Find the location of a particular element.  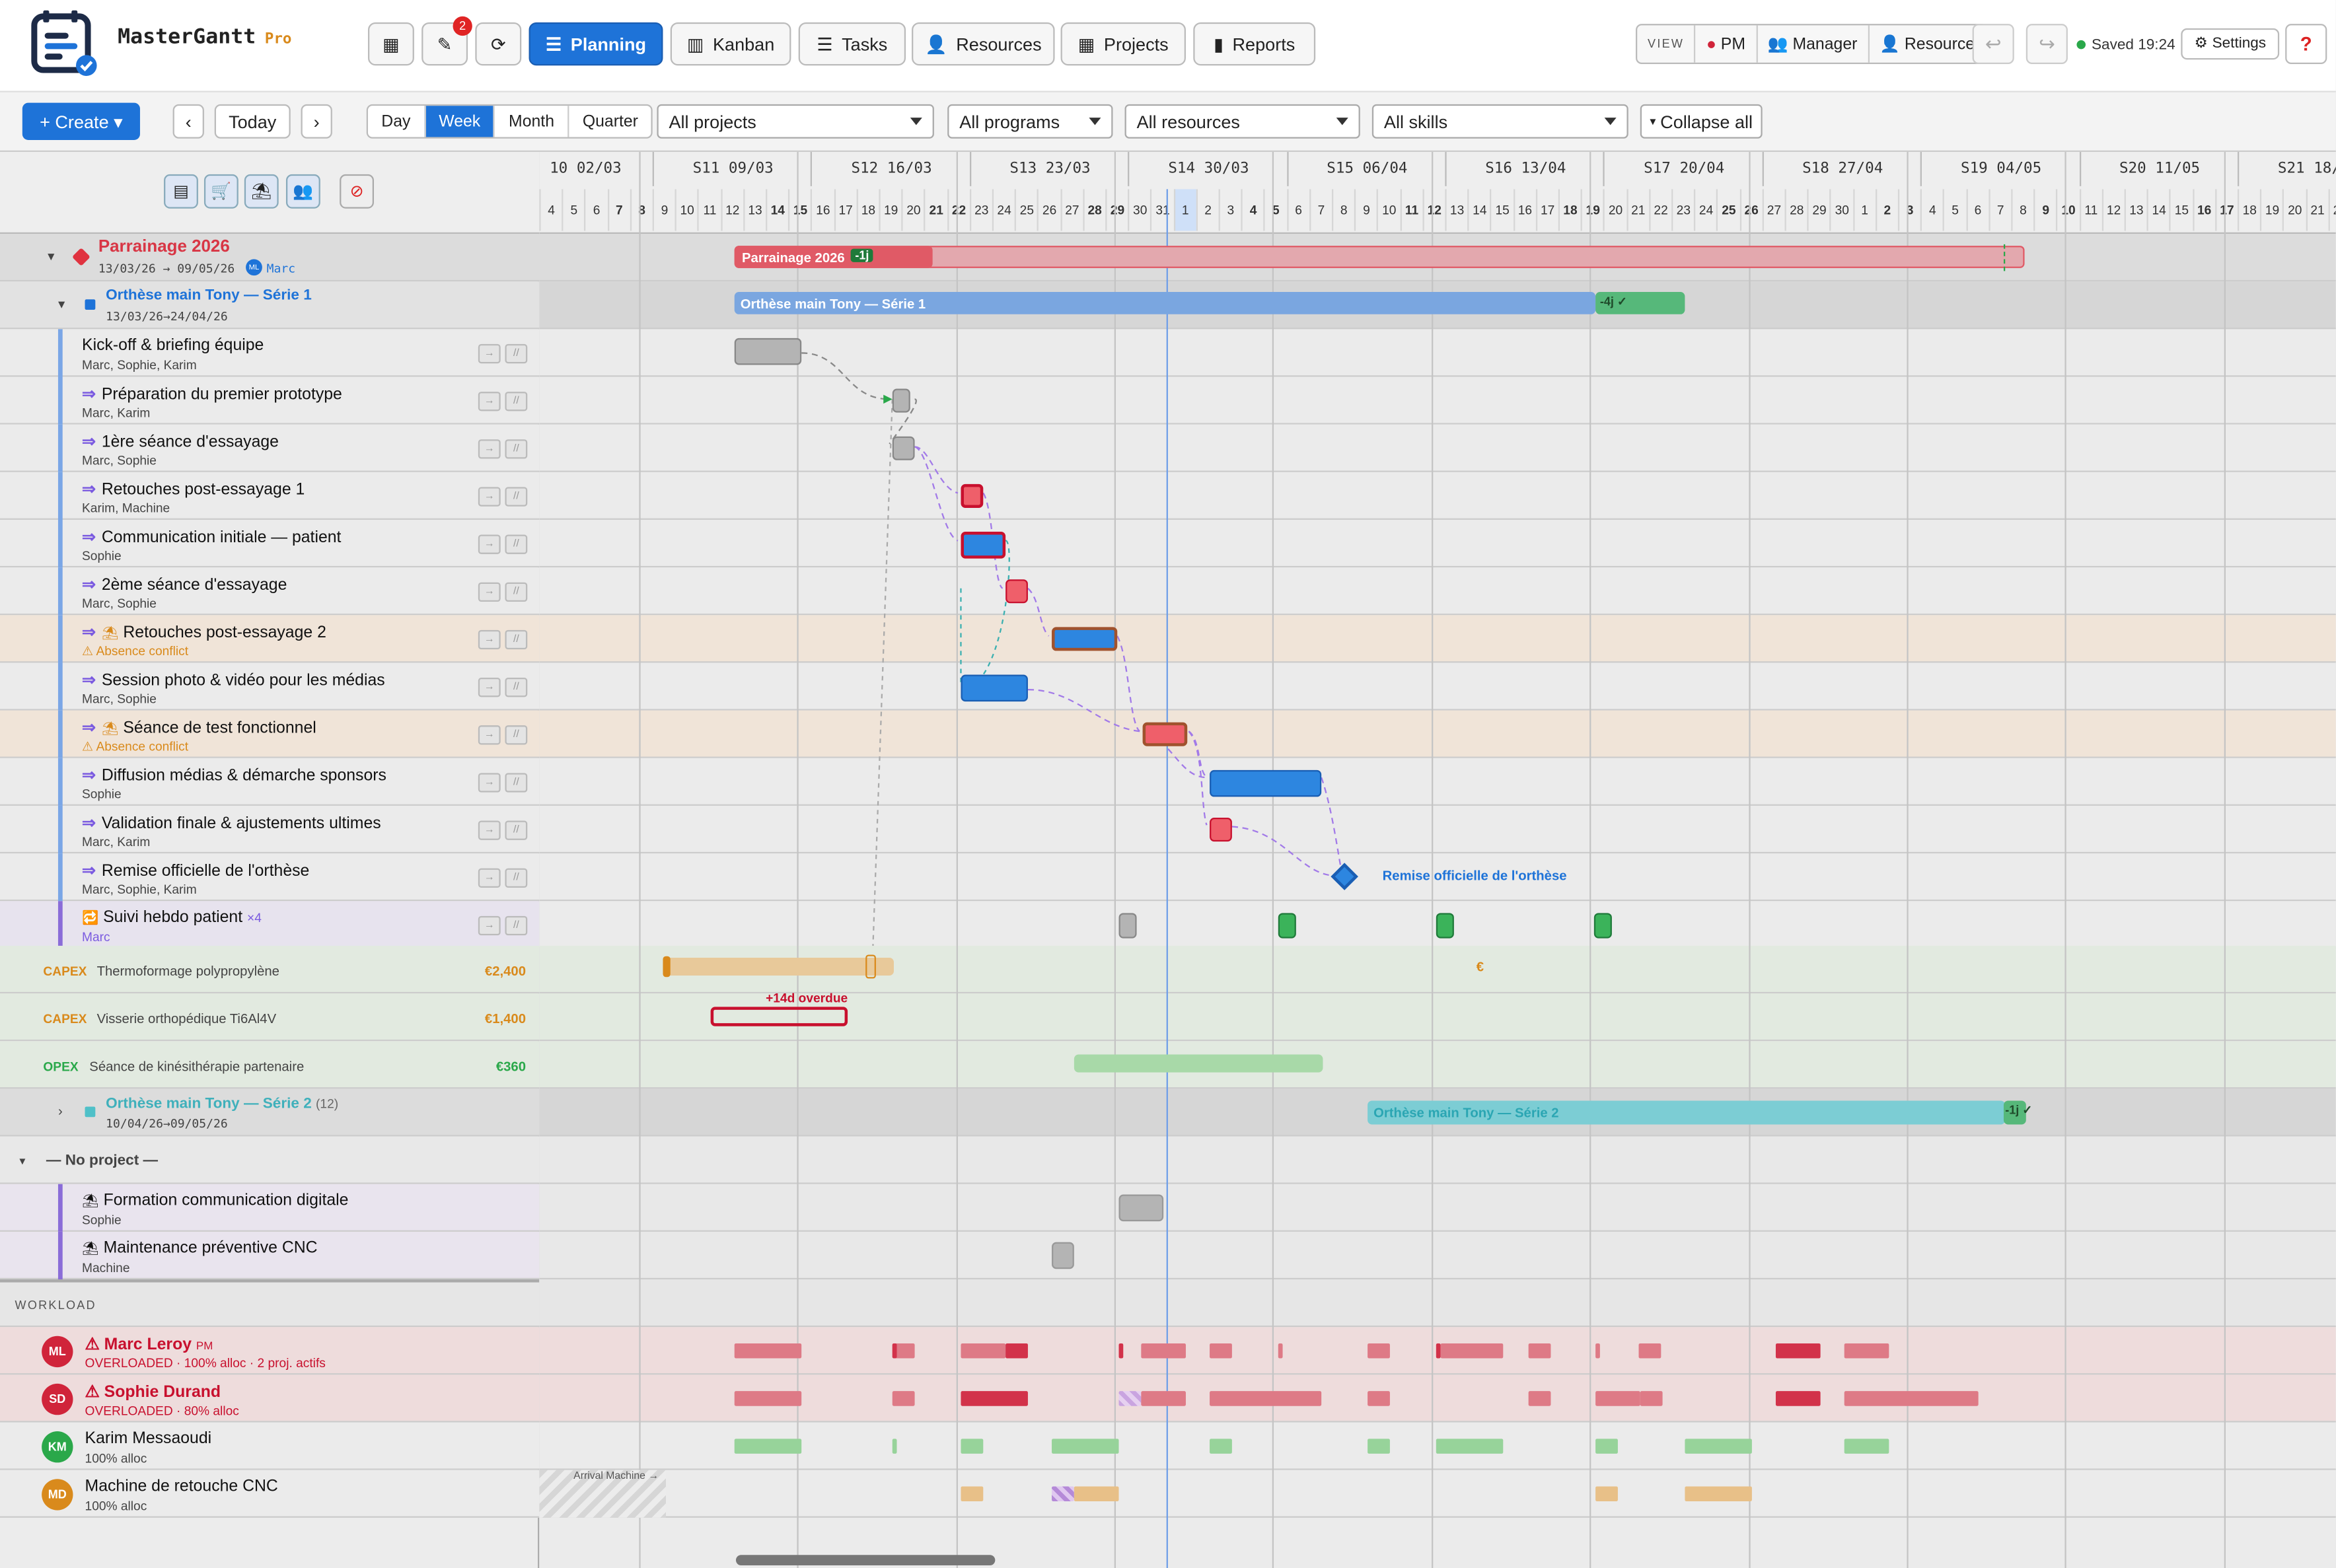

nav-projects-button: ▦ Projects is located at coordinates (1123, 44).